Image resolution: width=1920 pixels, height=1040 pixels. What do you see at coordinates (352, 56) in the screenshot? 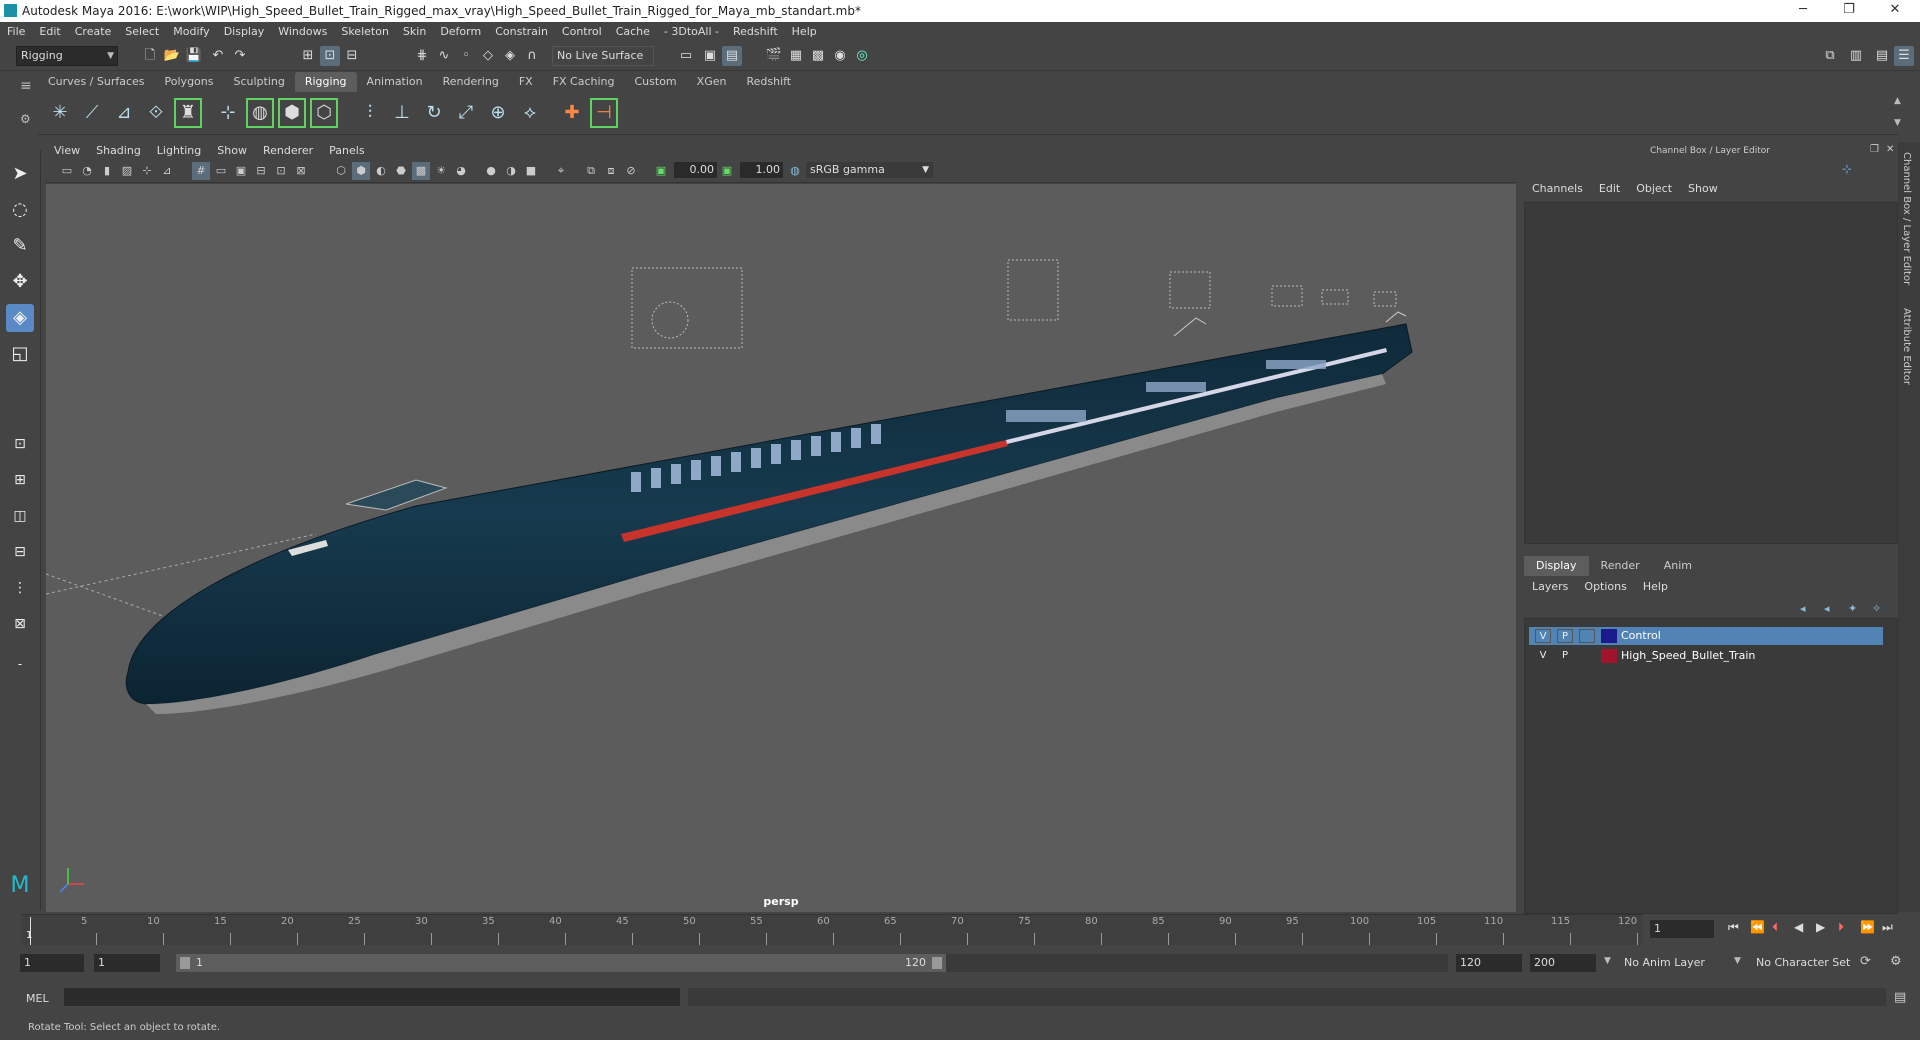
I see `select-component-icon: ⊟` at bounding box center [352, 56].